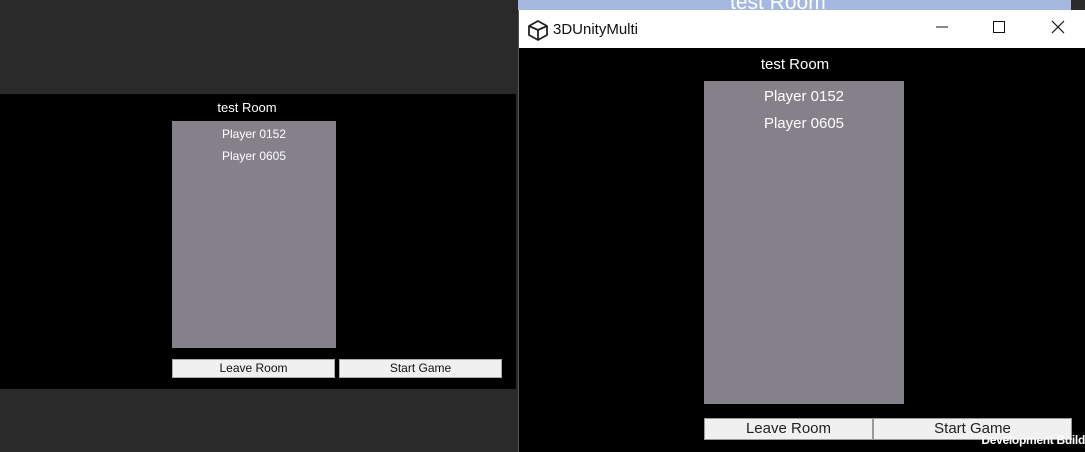 Image resolution: width=1085 pixels, height=452 pixels. What do you see at coordinates (1033, 440) in the screenshot?
I see `development-build-label: Development Build` at bounding box center [1033, 440].